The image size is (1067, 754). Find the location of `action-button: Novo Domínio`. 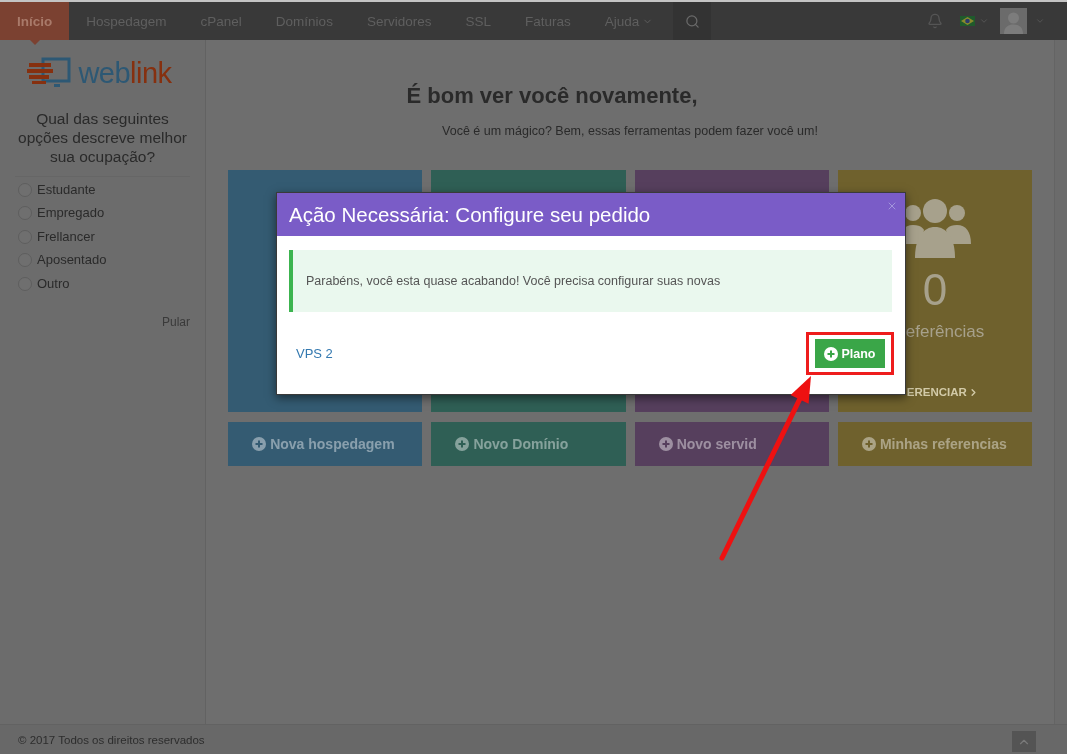

action-button: Novo Domínio is located at coordinates (528, 444).